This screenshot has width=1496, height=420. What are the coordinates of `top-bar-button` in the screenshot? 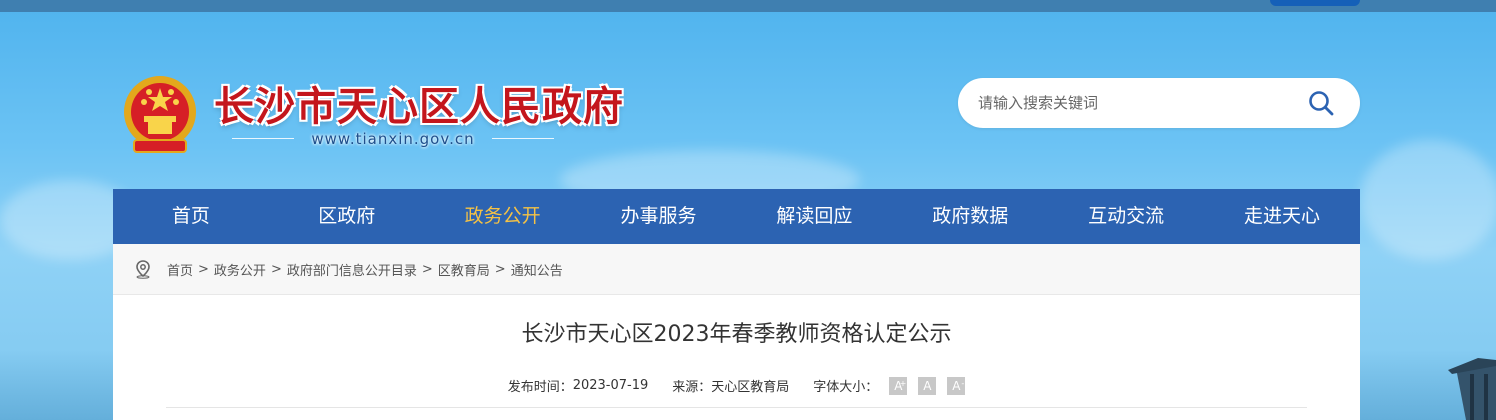 It's located at (1315, 3).